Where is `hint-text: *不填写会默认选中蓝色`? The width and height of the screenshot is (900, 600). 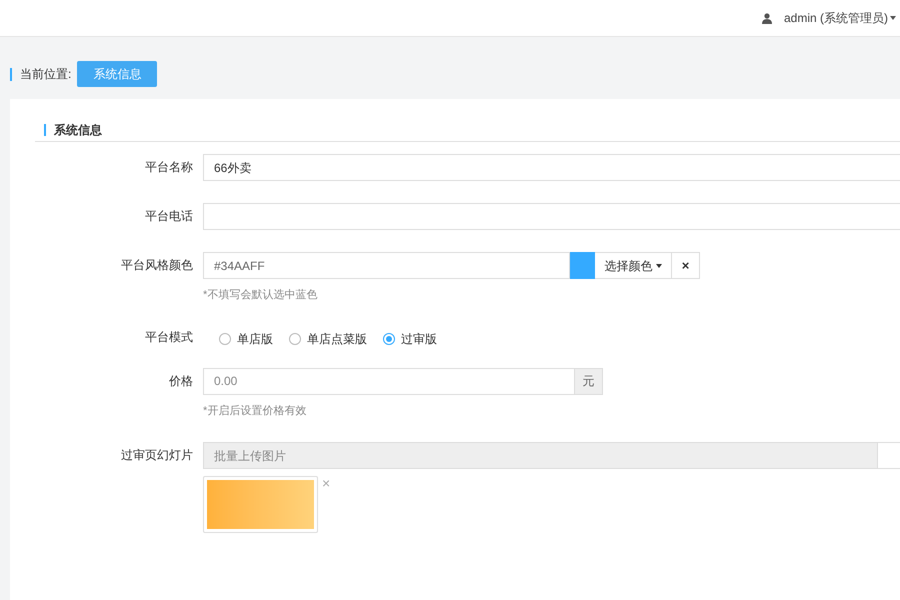 hint-text: *不填写会默认选中蓝色 is located at coordinates (260, 295).